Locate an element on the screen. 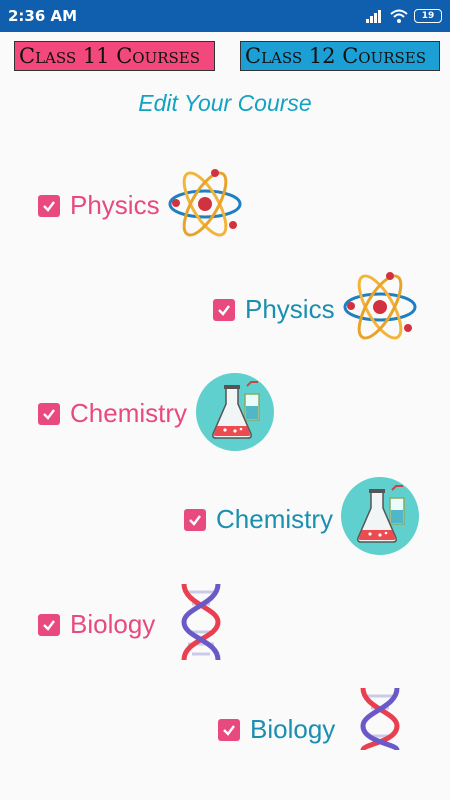  signal-icon is located at coordinates (373, 16).